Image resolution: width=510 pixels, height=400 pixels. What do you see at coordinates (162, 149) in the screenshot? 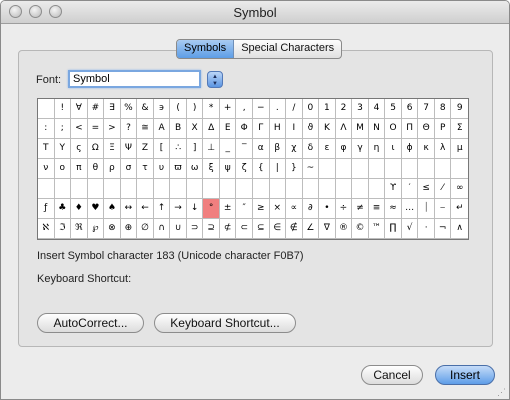
I see `symbol-cell: [` at bounding box center [162, 149].